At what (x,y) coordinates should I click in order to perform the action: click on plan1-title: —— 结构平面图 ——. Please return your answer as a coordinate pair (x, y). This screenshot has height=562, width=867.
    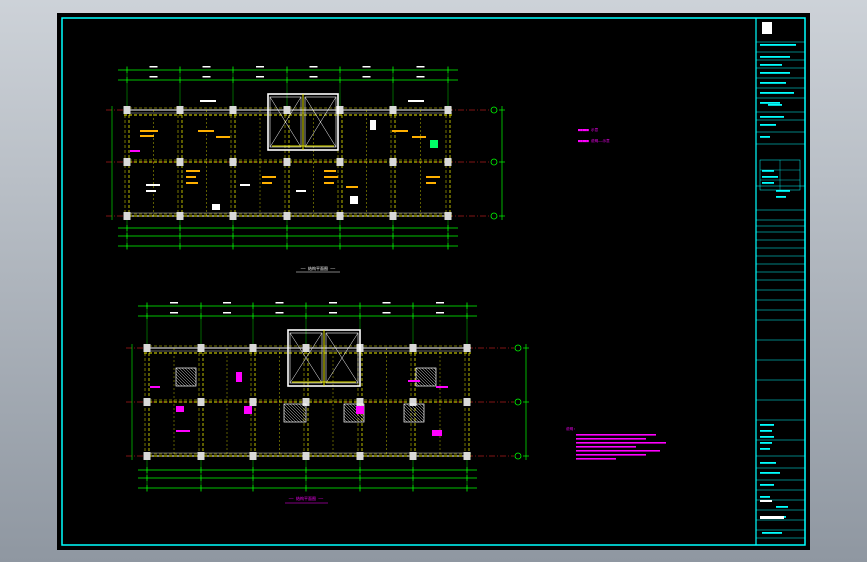
    Looking at the image, I should click on (318, 268).